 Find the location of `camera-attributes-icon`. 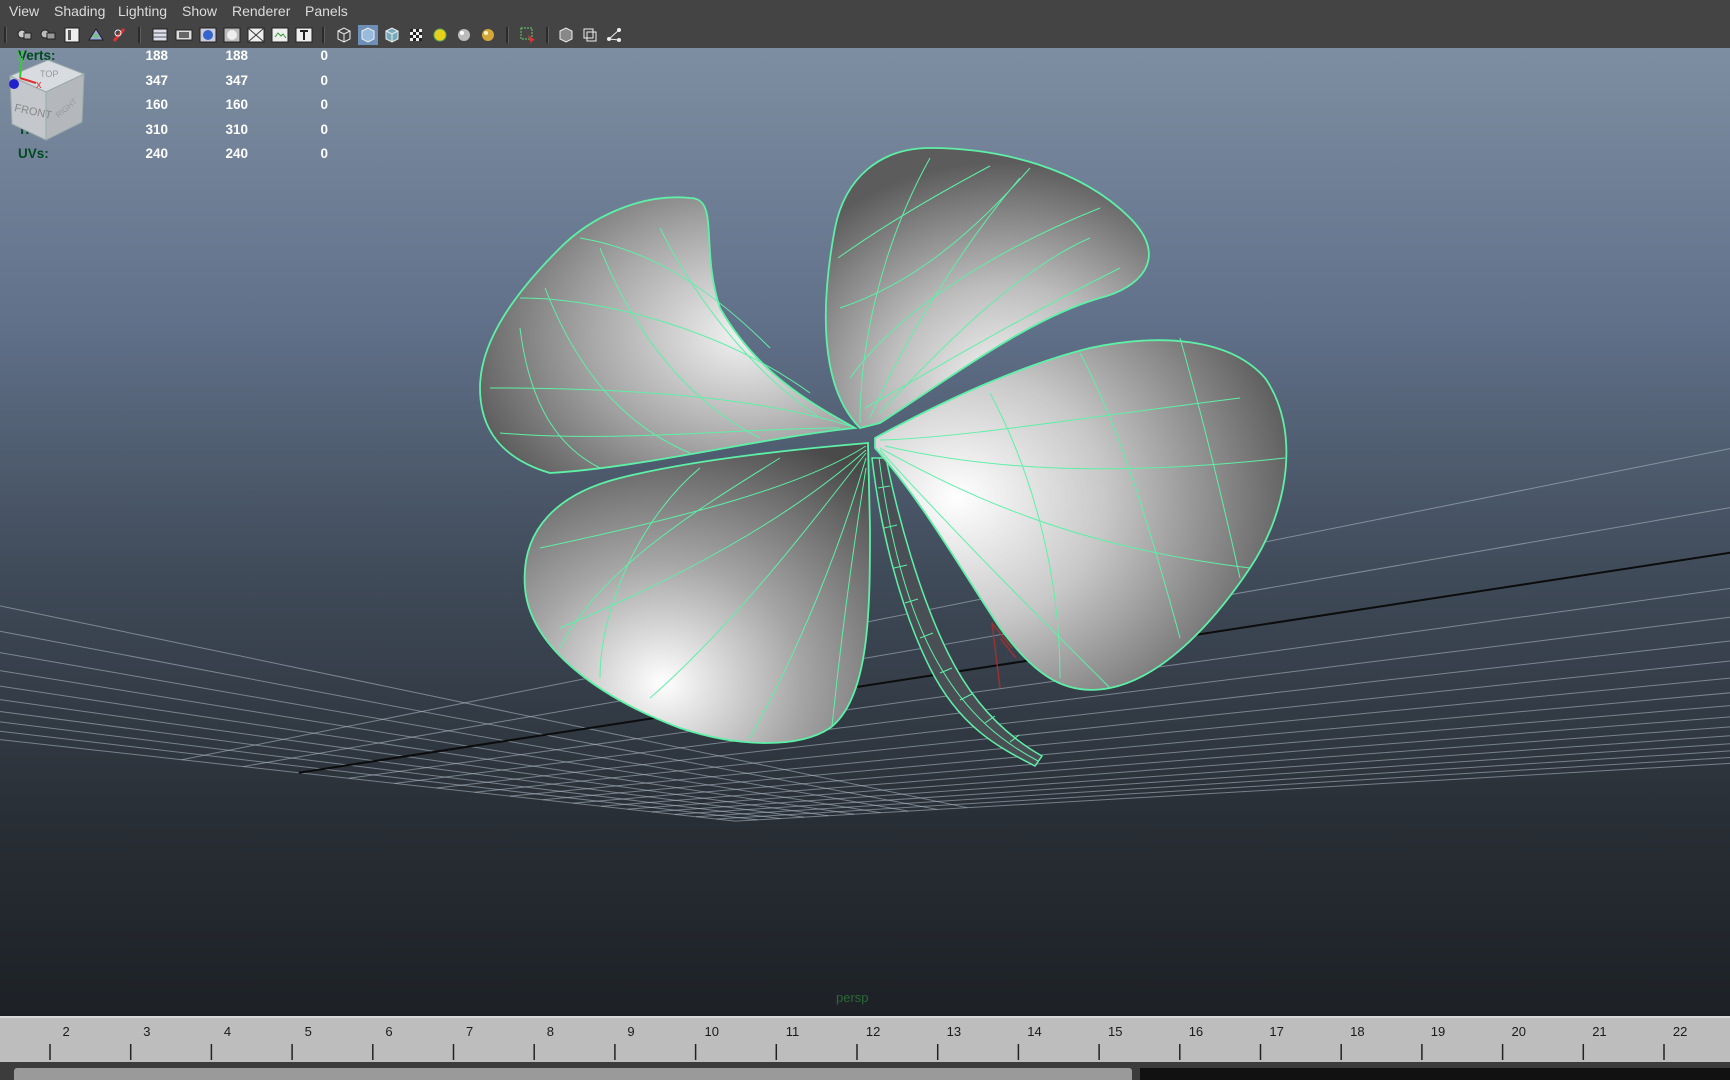

camera-attributes-icon is located at coordinates (24, 35).